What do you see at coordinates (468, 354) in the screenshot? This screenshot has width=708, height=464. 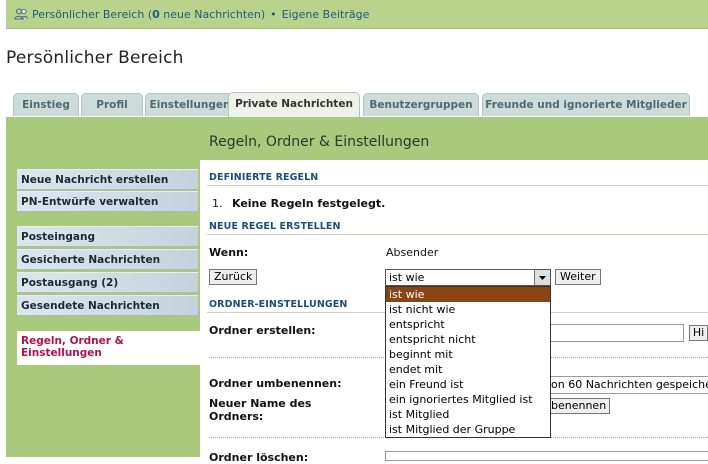 I see `dropdown-option: beginnt mit` at bounding box center [468, 354].